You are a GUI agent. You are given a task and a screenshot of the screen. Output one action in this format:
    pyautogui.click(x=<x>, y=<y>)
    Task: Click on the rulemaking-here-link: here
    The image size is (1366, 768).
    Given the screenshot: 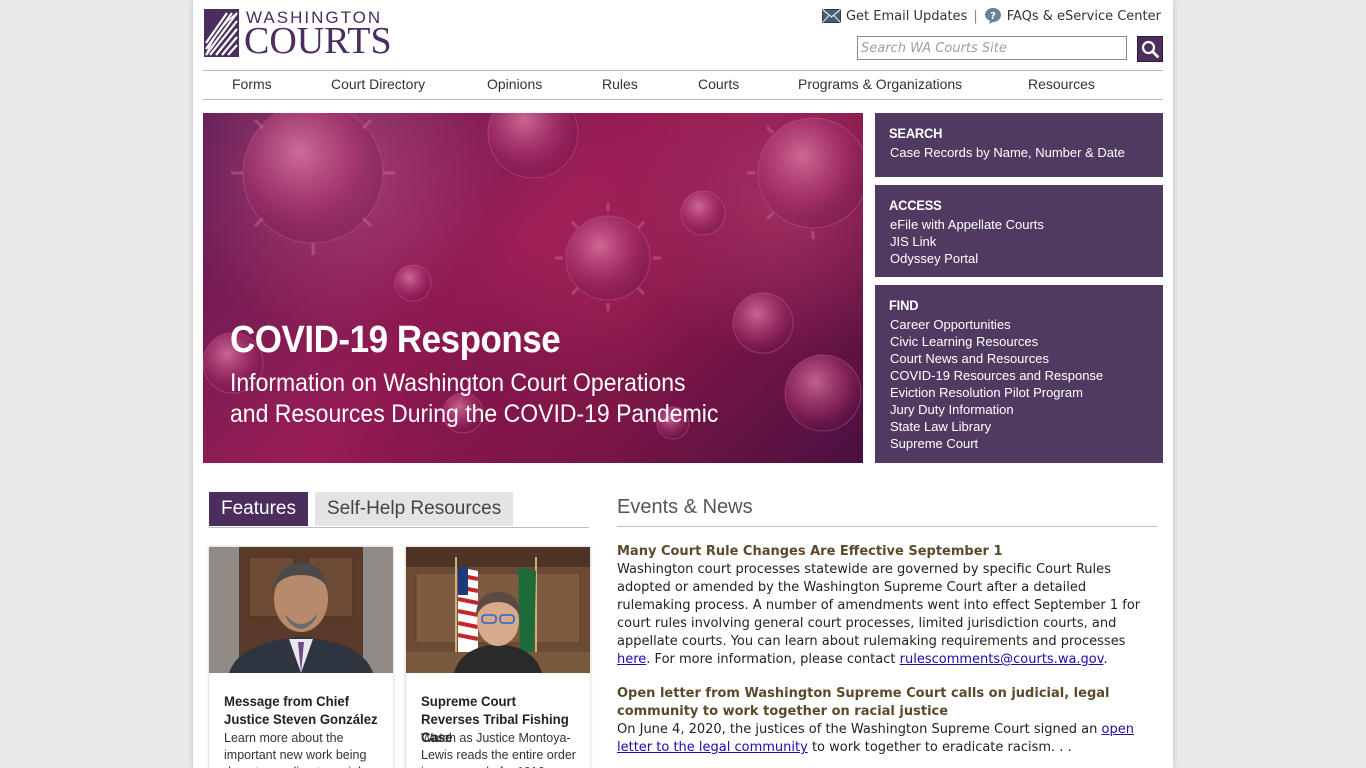 What is the action you would take?
    pyautogui.click(x=631, y=659)
    